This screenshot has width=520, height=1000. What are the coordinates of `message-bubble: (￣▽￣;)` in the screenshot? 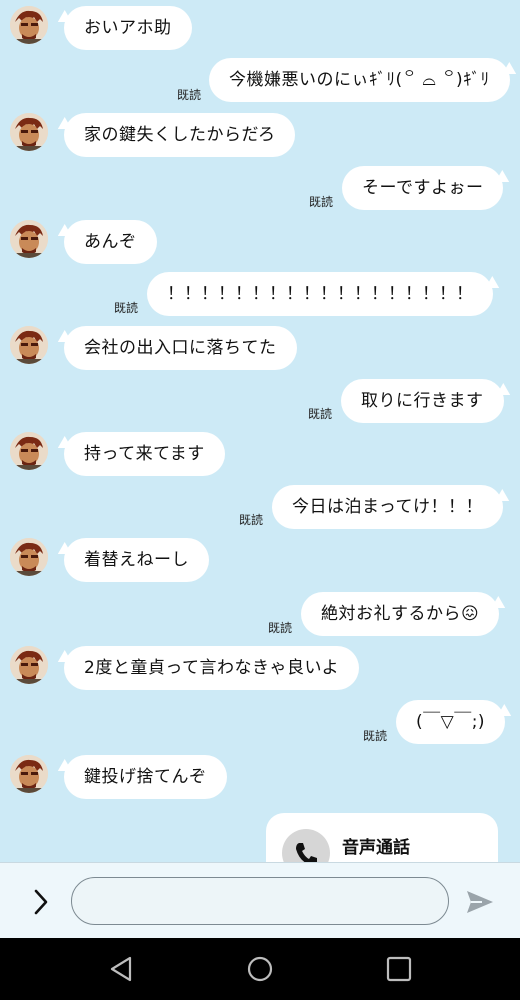 It's located at (451, 722).